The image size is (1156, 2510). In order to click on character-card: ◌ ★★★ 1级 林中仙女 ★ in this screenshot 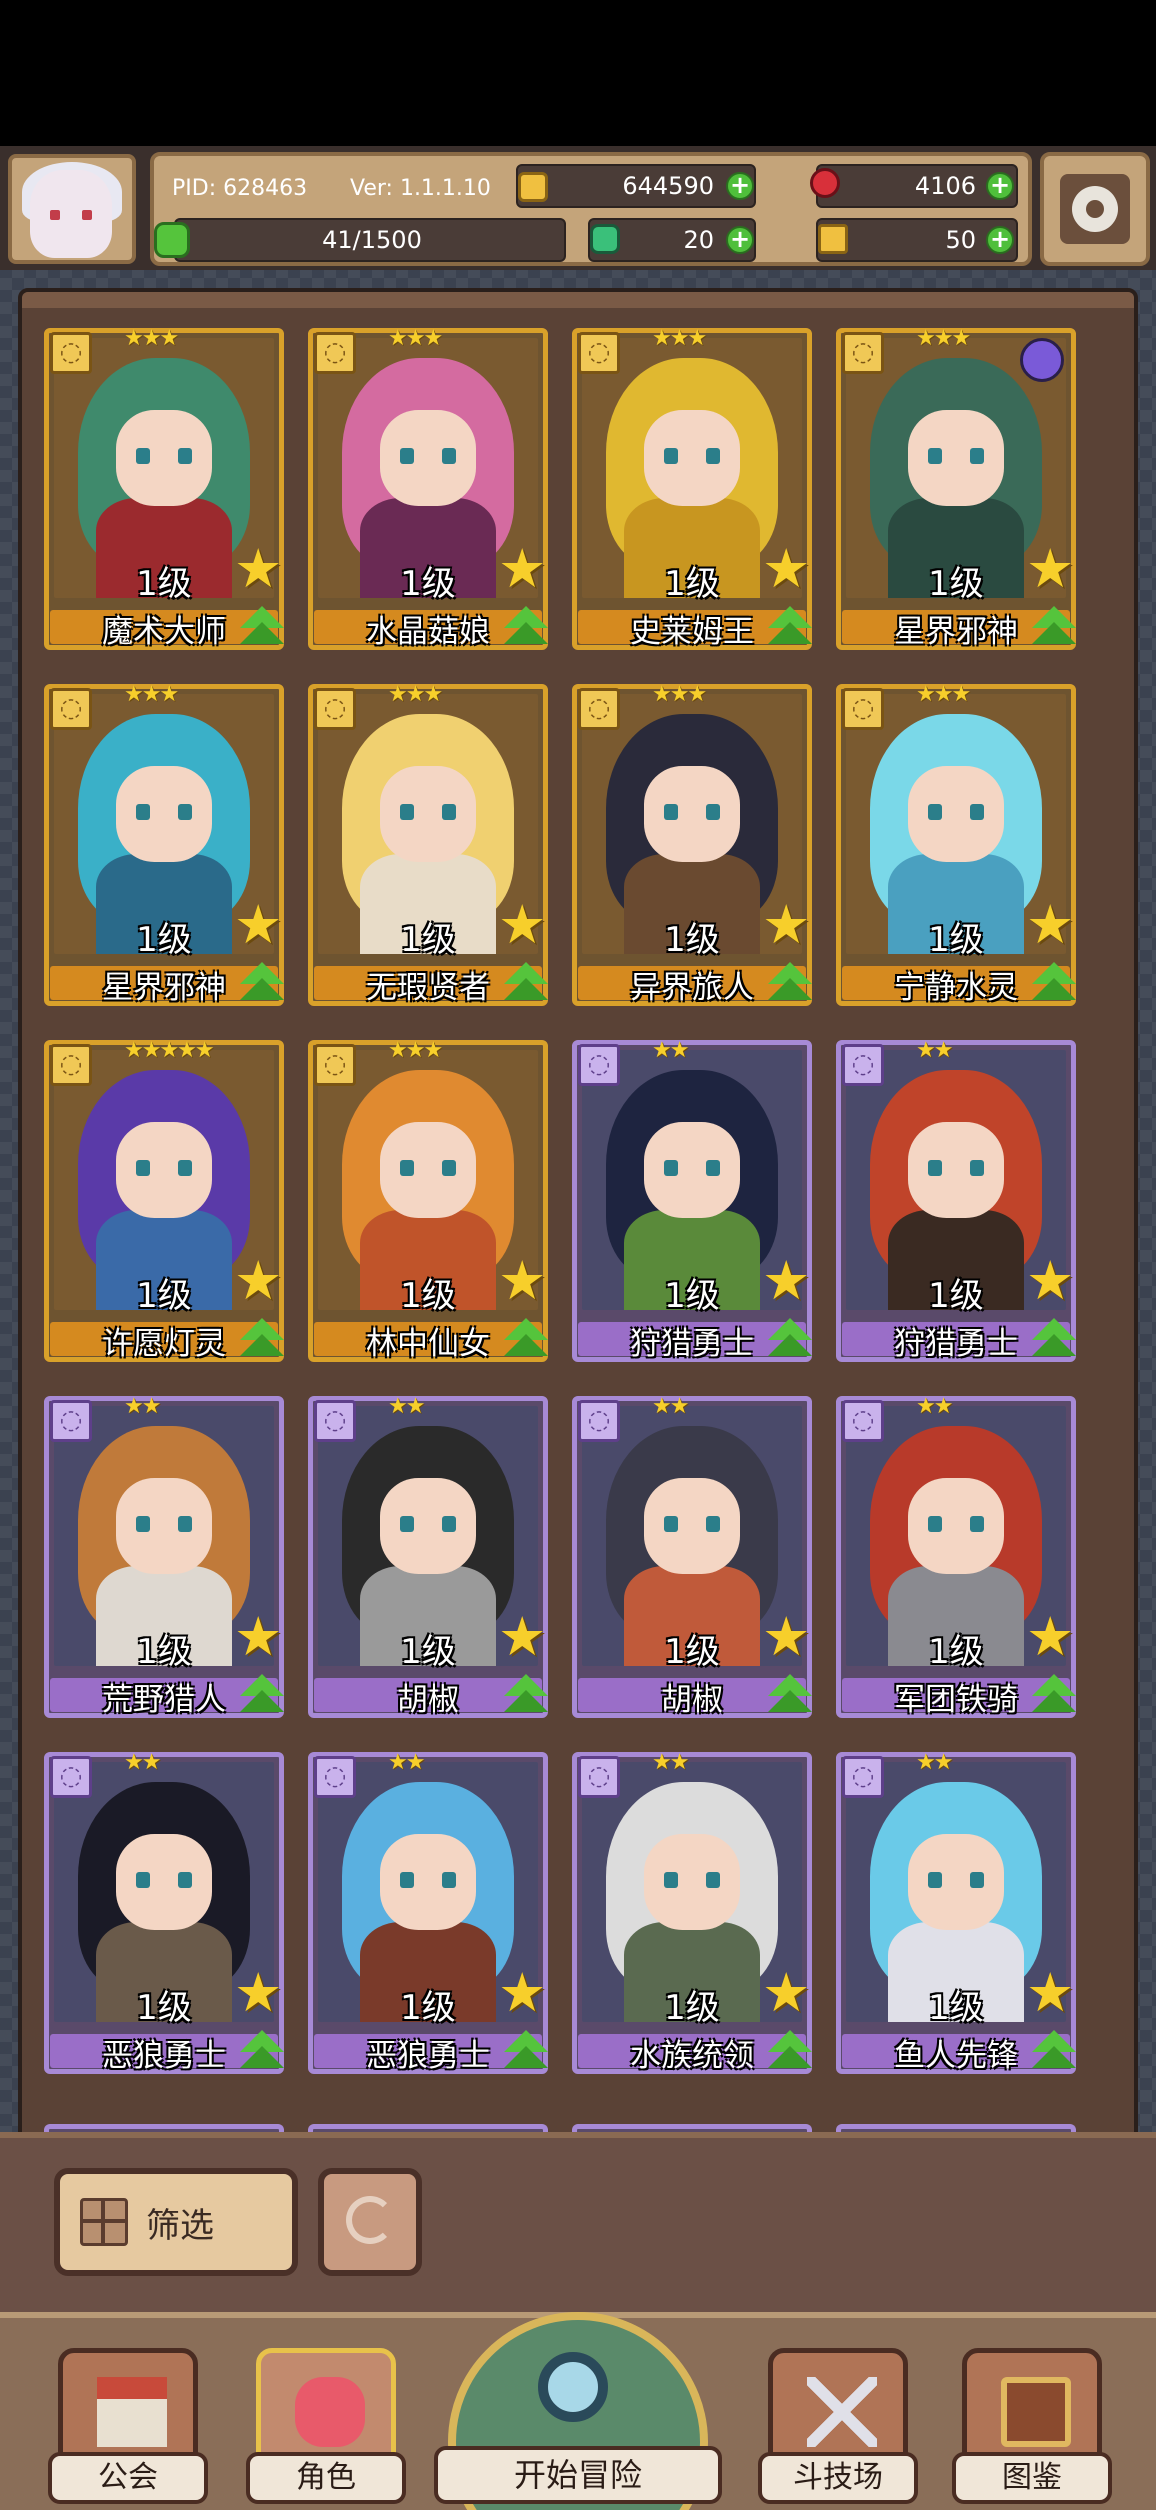, I will do `click(428, 1205)`.